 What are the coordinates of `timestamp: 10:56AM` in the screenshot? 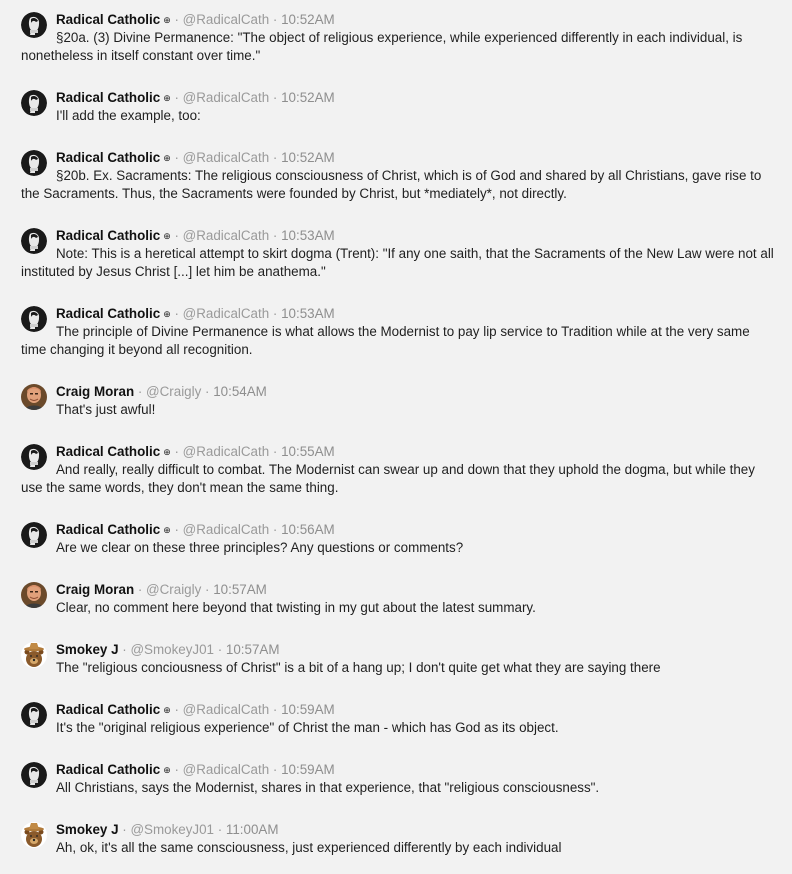 It's located at (308, 529).